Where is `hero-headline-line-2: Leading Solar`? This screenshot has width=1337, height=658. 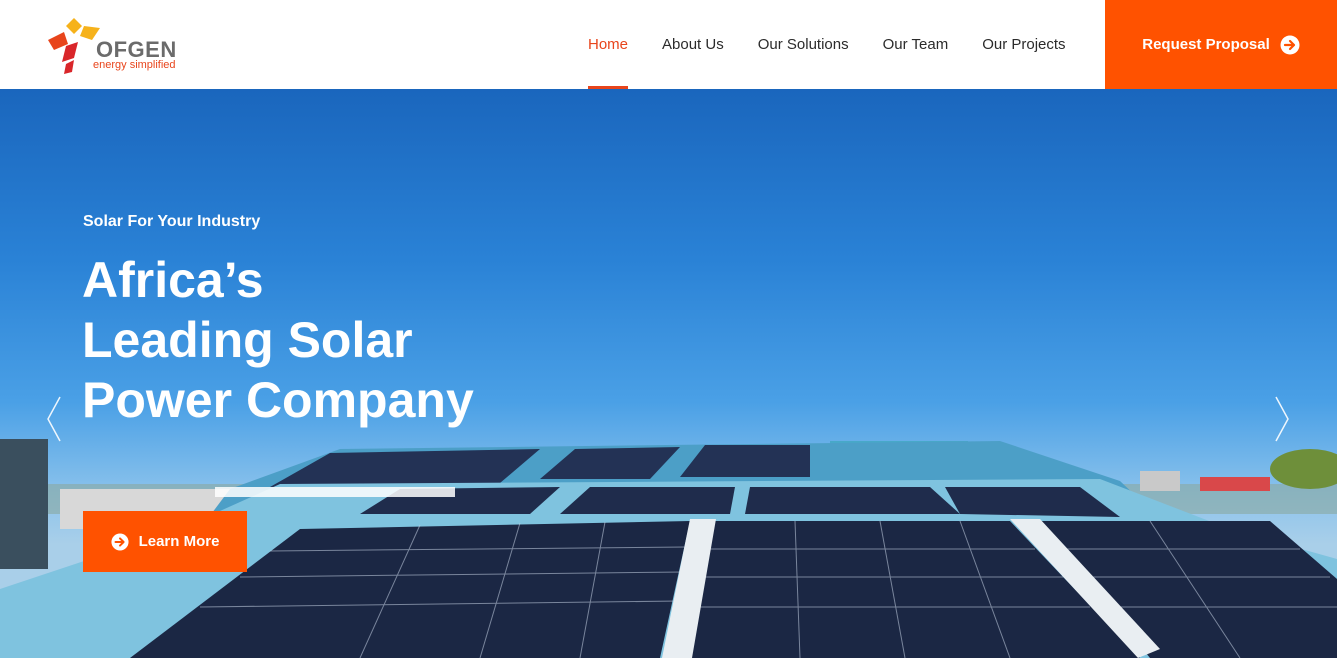
hero-headline-line-2: Leading Solar is located at coordinates (247, 340).